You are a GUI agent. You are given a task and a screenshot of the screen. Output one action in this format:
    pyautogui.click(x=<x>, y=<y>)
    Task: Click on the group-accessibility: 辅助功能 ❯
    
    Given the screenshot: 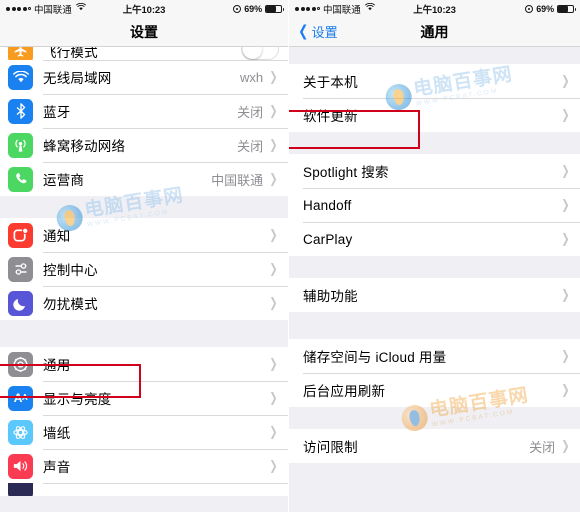 What is the action you would take?
    pyautogui.click(x=434, y=295)
    